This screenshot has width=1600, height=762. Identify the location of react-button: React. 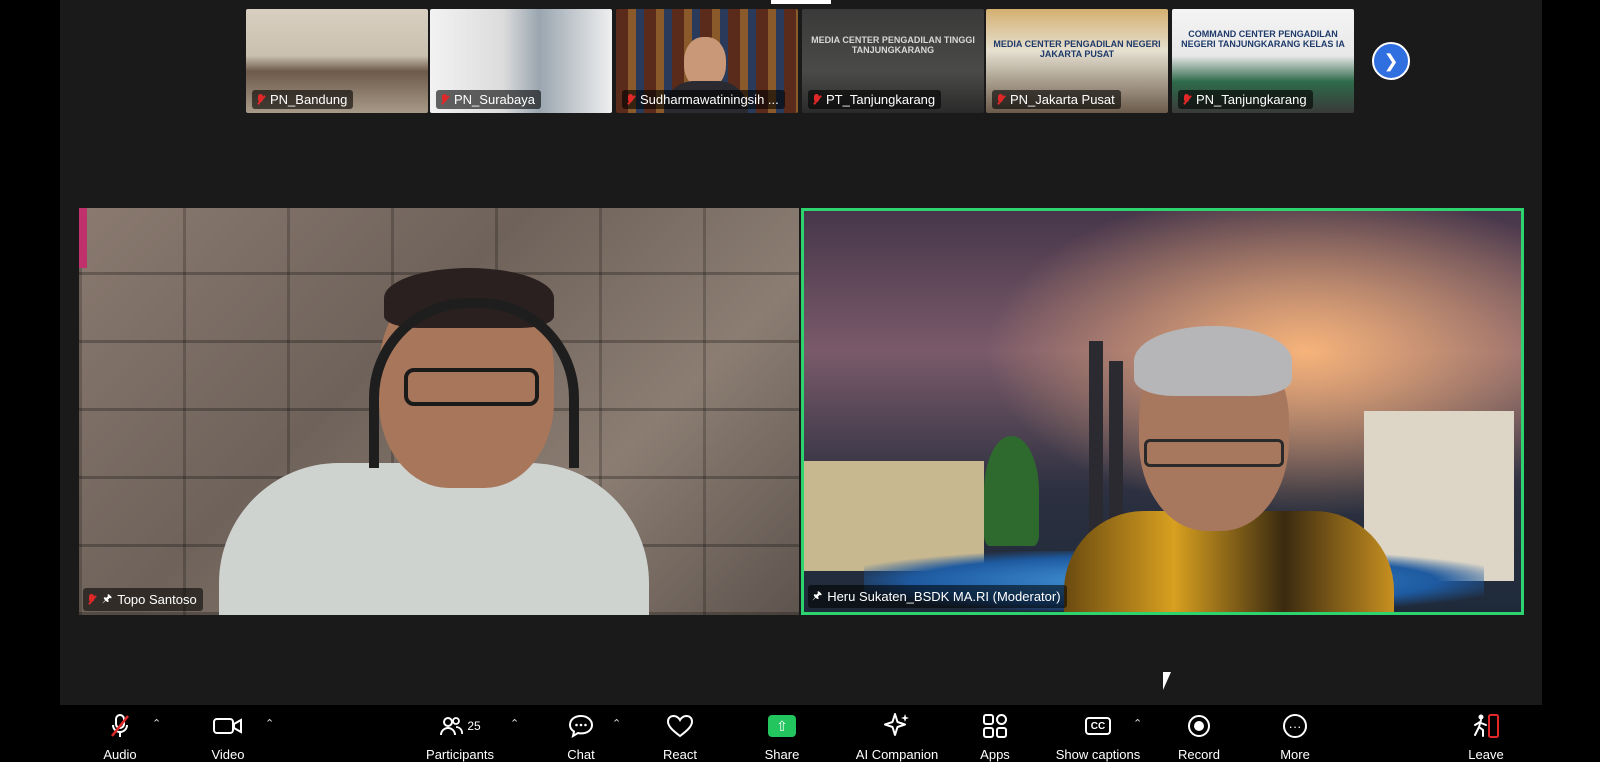
(680, 736).